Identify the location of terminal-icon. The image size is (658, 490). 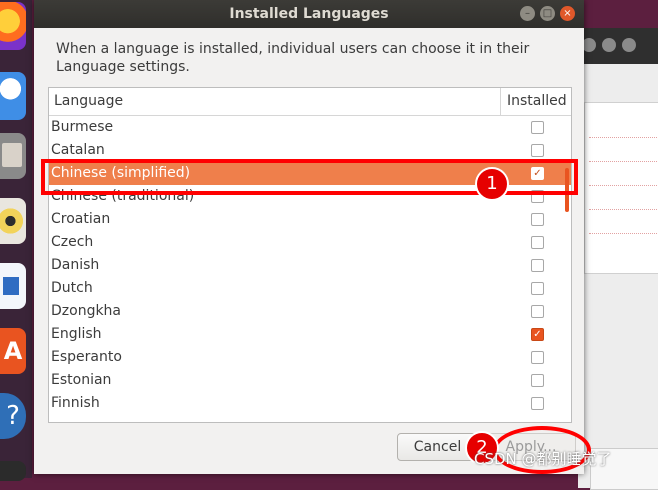
(13, 471).